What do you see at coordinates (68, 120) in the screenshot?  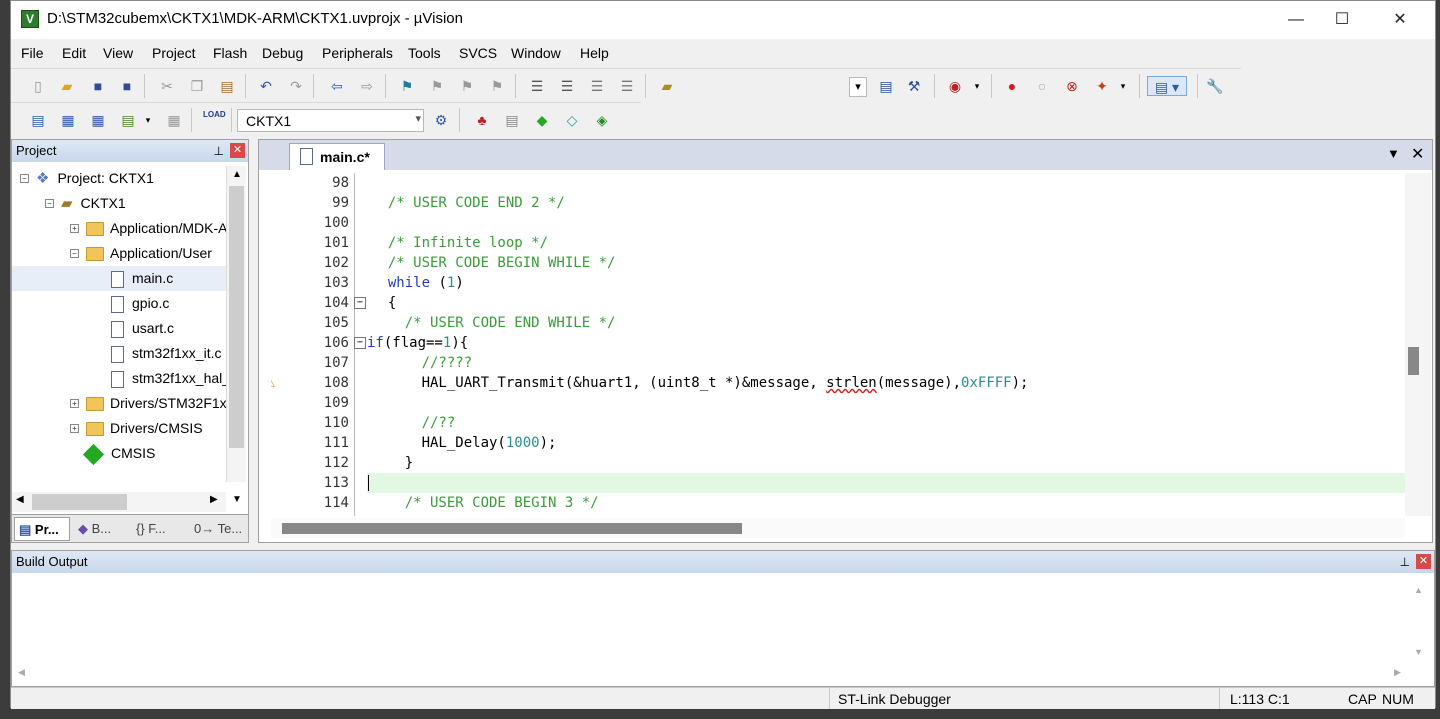 I see `build-icon: ▦` at bounding box center [68, 120].